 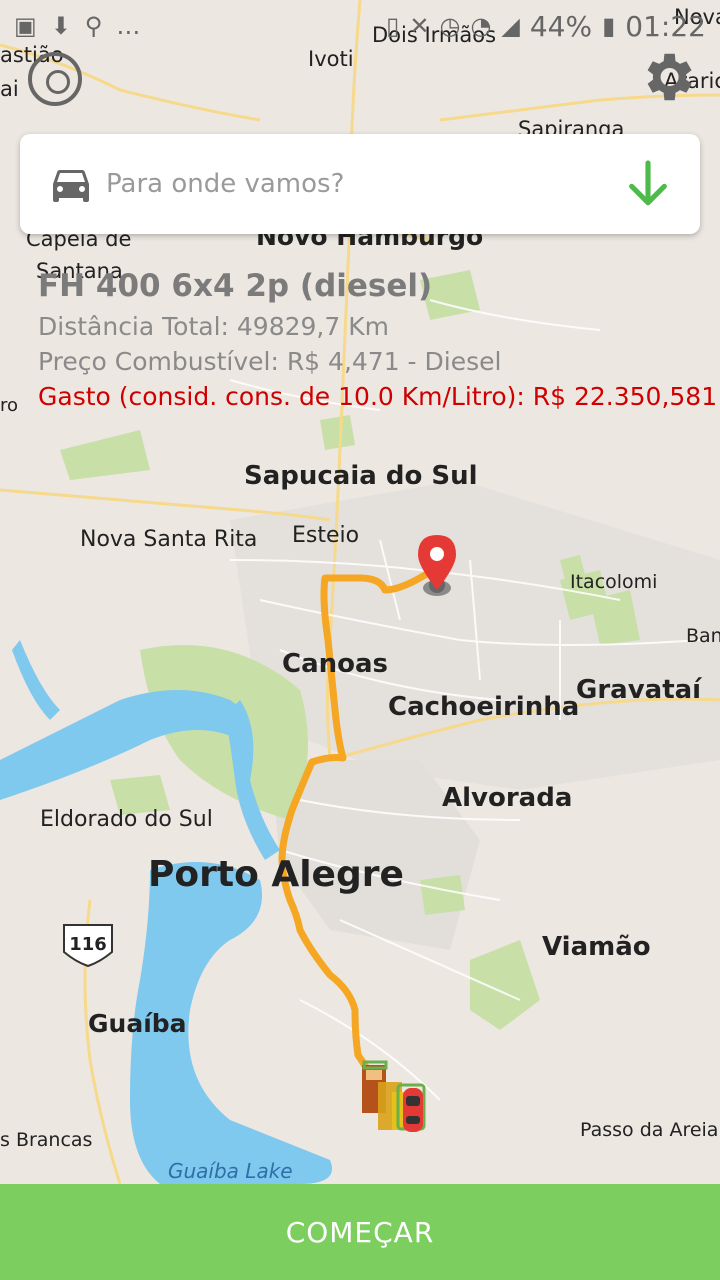 I want to click on signal-icon: ◢, so click(x=510, y=26).